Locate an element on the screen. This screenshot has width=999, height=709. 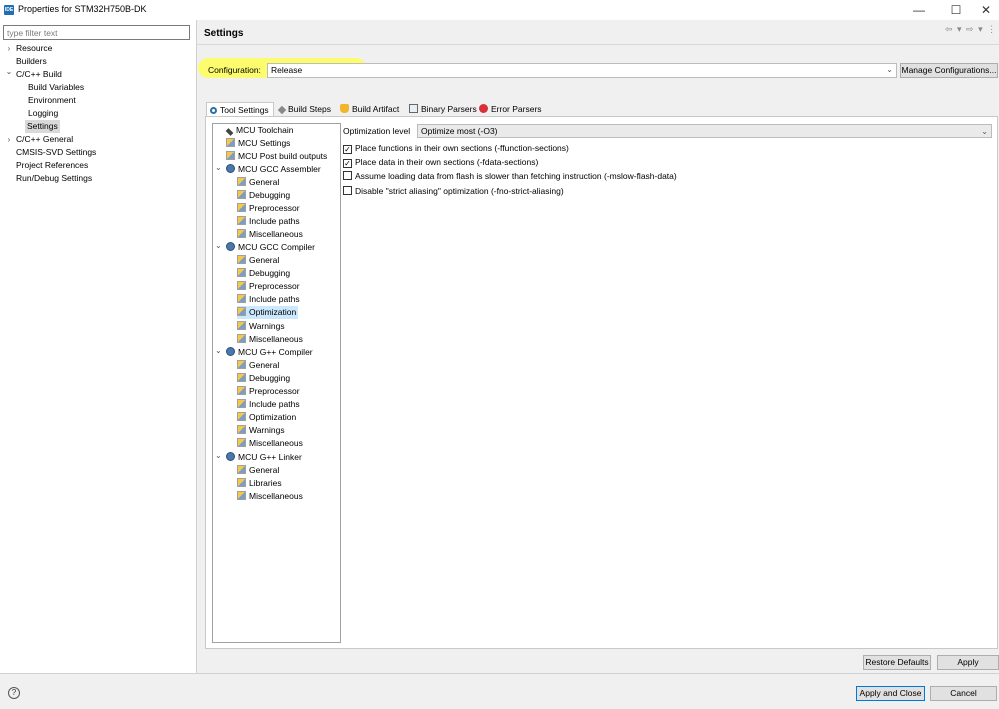
tree-item-gpp-optimization: Optimization is located at coordinates (266, 417).